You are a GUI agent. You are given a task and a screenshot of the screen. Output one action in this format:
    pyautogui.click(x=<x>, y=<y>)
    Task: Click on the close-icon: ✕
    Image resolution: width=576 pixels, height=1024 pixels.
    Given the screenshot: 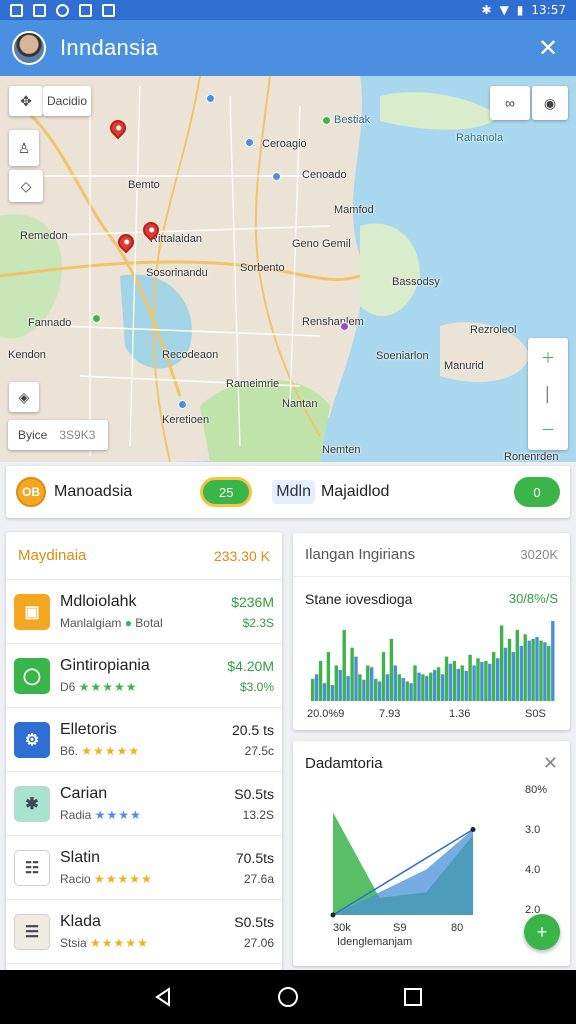 What is the action you would take?
    pyautogui.click(x=550, y=763)
    